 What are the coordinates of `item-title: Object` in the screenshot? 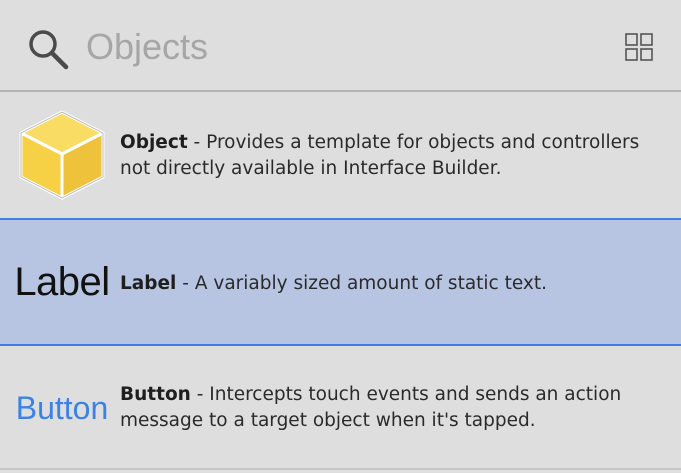 It's located at (154, 142).